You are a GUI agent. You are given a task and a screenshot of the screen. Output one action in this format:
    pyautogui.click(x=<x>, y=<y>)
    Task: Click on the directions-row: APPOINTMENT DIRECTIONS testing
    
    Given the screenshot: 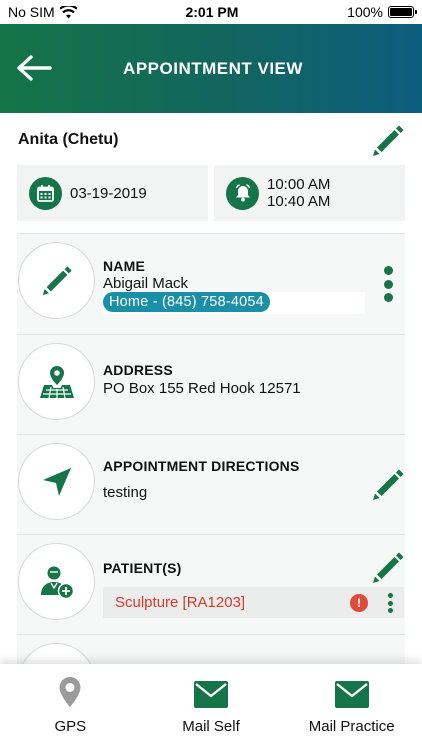 What is the action you would take?
    pyautogui.click(x=211, y=485)
    